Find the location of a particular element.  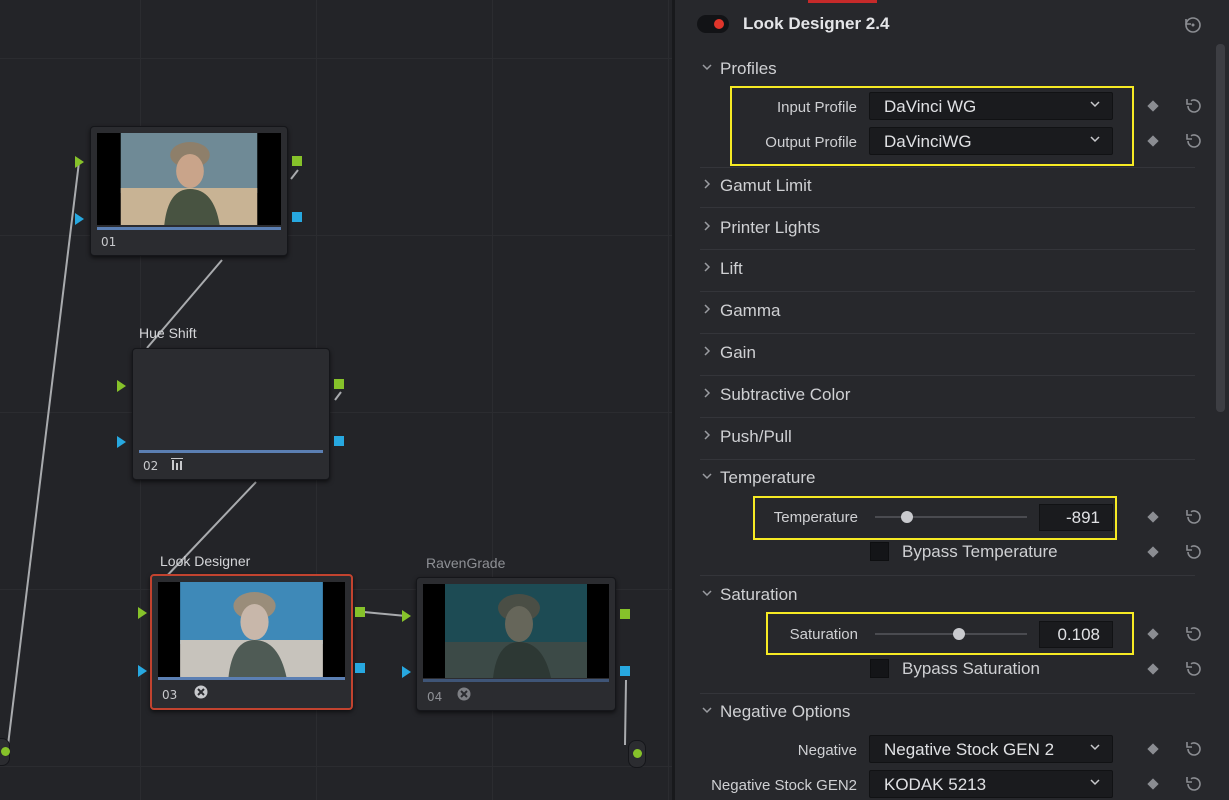

input-profile-row: Input Profile DaVinci WG is located at coordinates (945, 107).